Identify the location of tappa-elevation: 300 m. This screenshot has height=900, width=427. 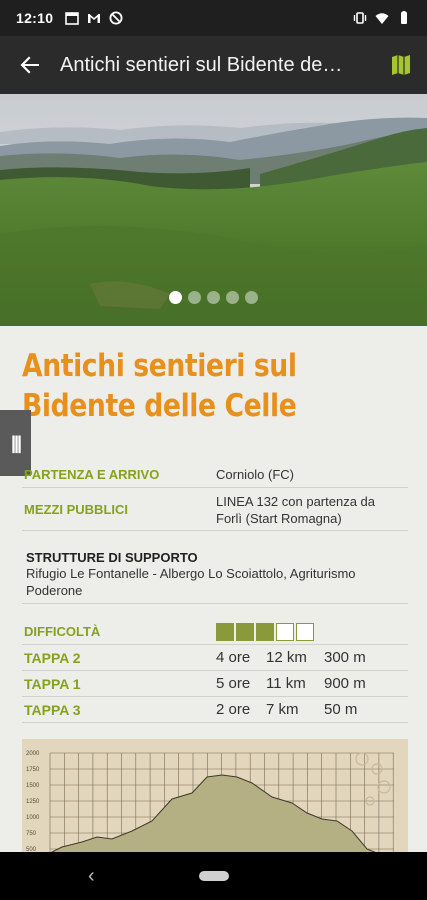
(345, 657).